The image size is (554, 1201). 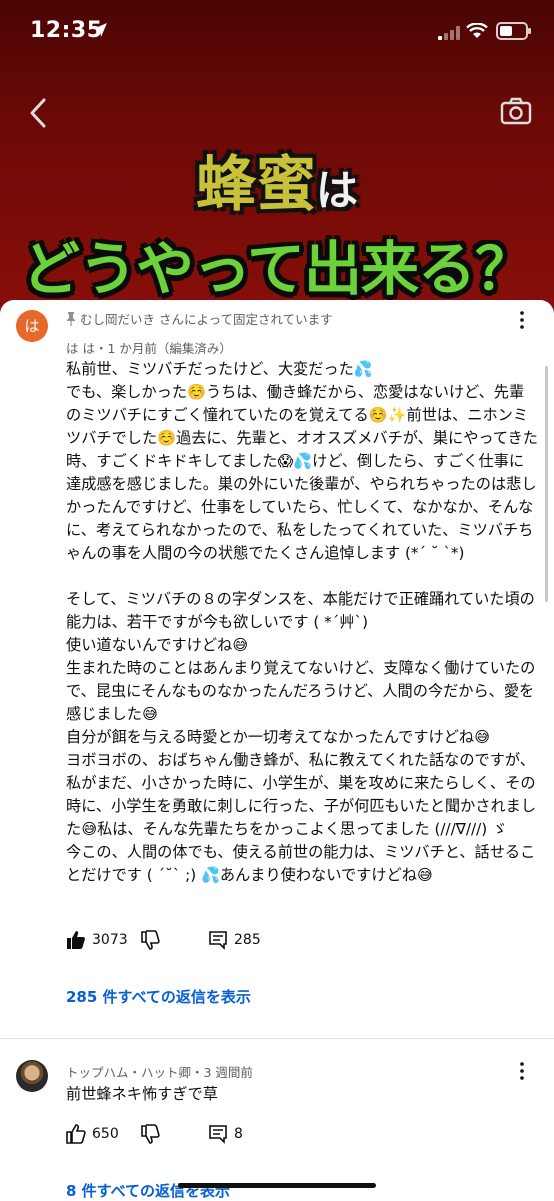 I want to click on divider, so click(x=277, y=1038).